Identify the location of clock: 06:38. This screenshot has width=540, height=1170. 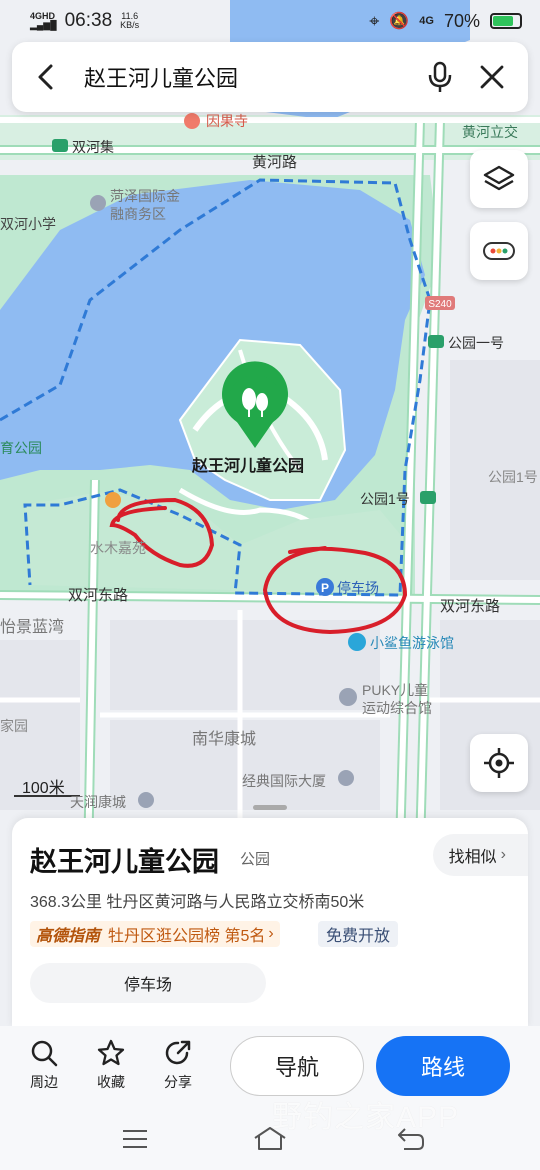
(88, 20).